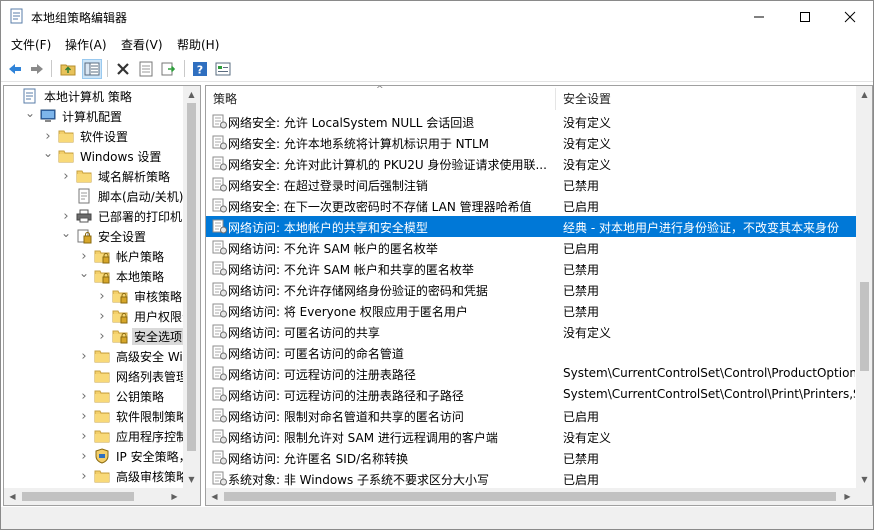 The height and width of the screenshot is (530, 874). Describe the element at coordinates (122, 216) in the screenshot. I see `tree-item: › 已部署的打印机` at that location.